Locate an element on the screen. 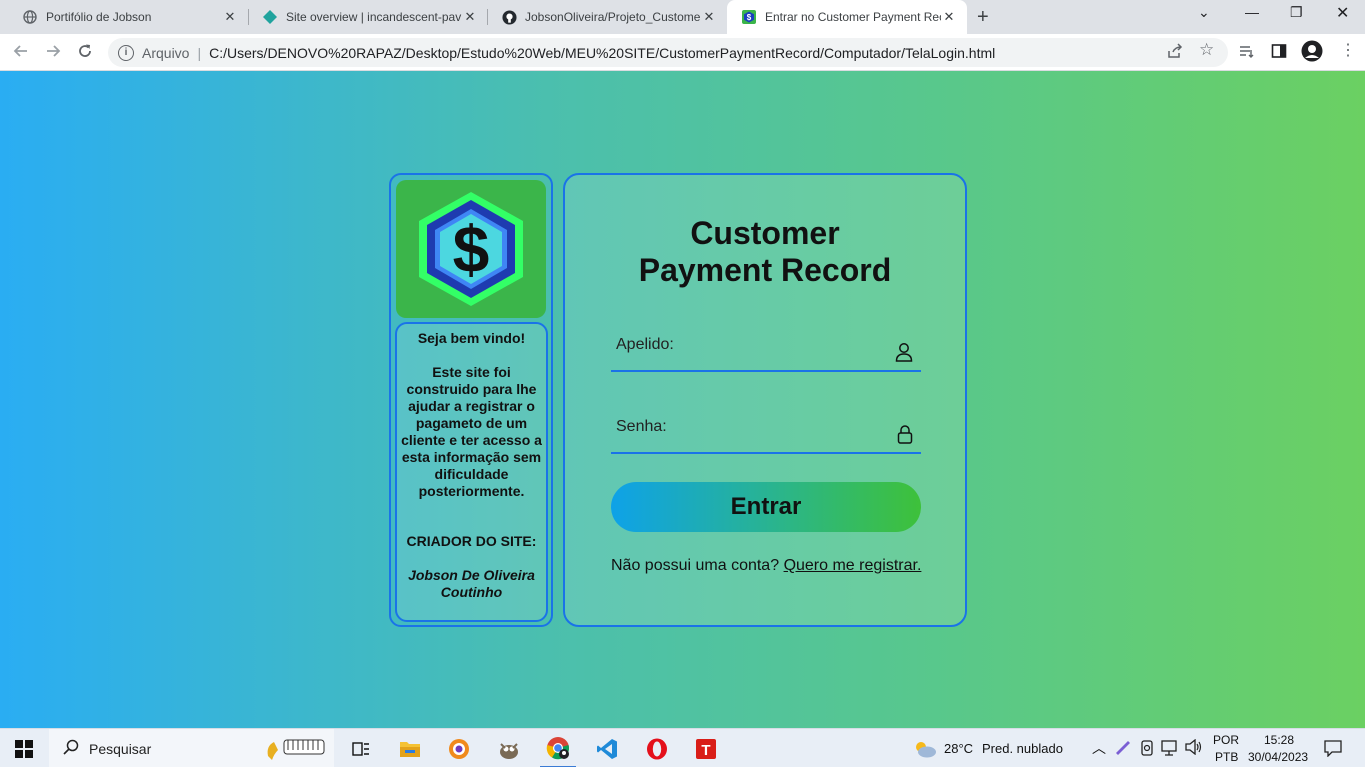  task-view-icon is located at coordinates (361, 748).